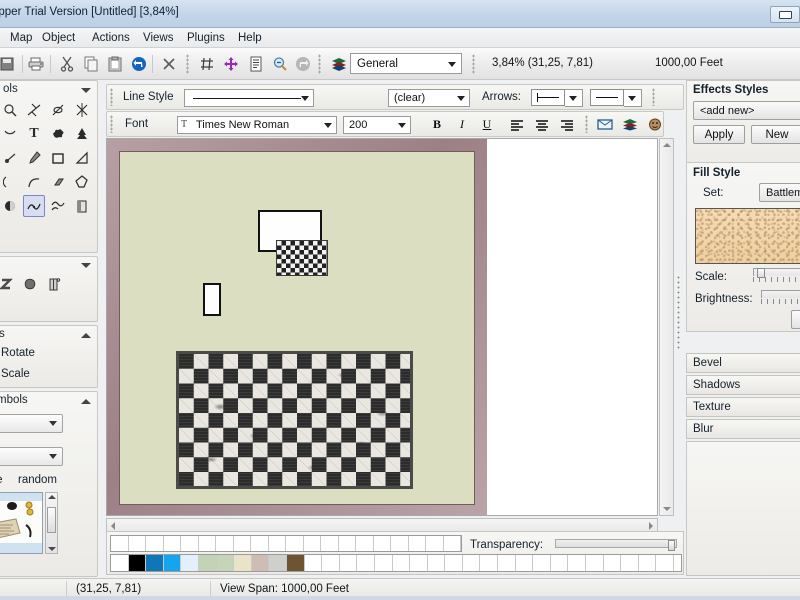  I want to click on section-texture: Texture, so click(743, 407).